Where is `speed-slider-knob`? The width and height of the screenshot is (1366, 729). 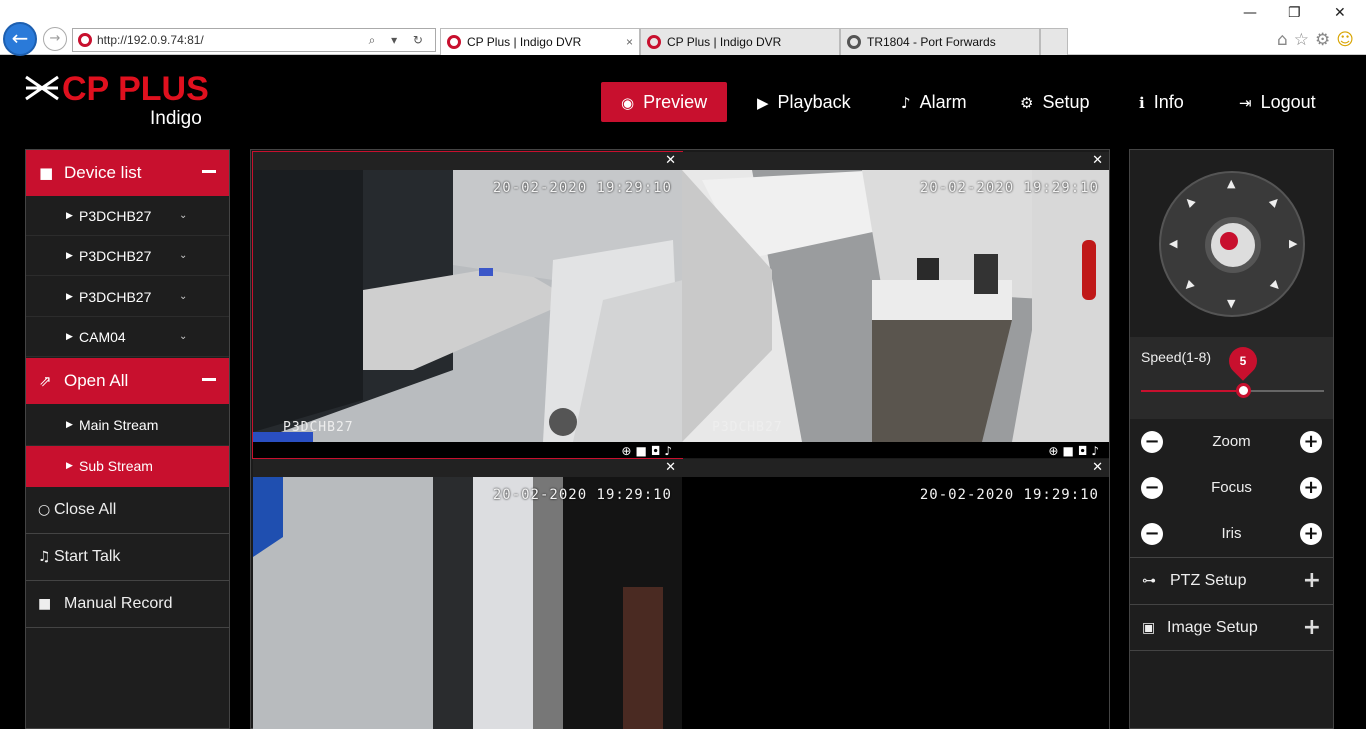
speed-slider-knob is located at coordinates (1243, 390).